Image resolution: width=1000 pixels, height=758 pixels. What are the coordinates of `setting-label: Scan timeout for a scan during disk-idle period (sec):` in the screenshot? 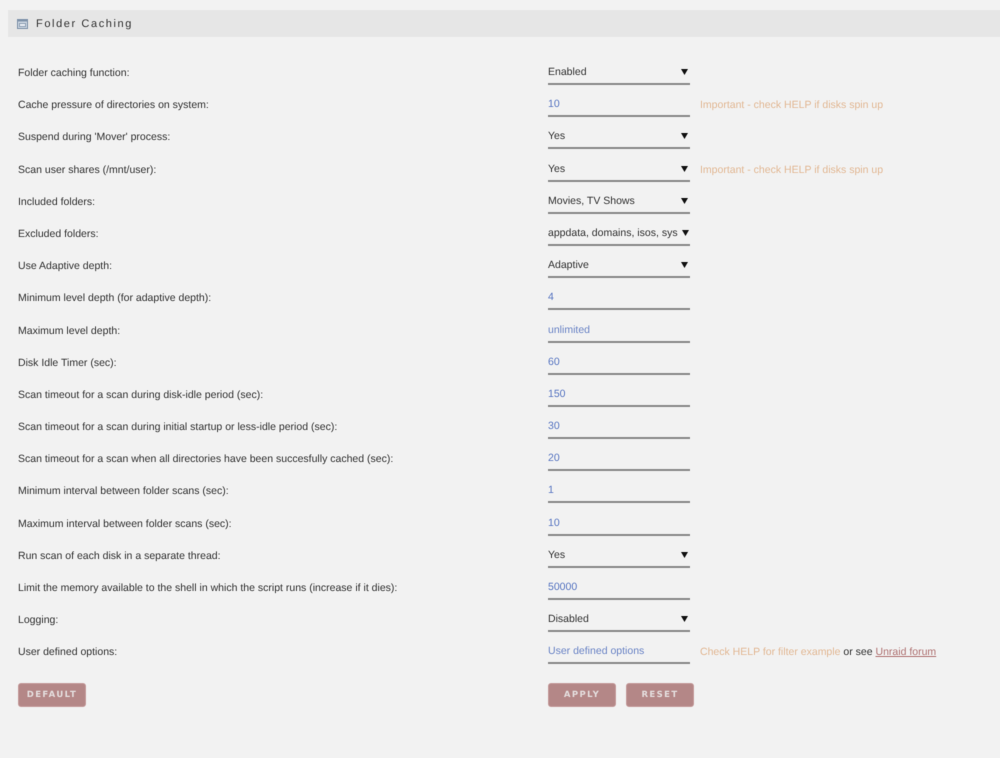 It's located at (141, 394).